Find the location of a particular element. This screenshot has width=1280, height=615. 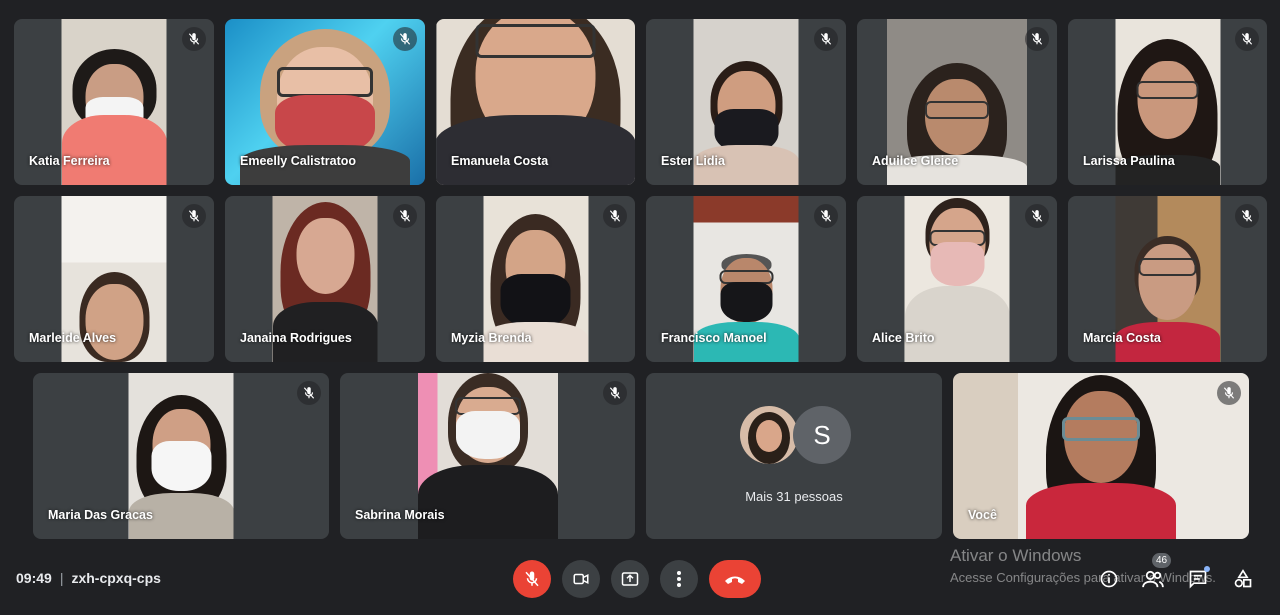

participant-tile: Emanuela Costa is located at coordinates (535, 102).